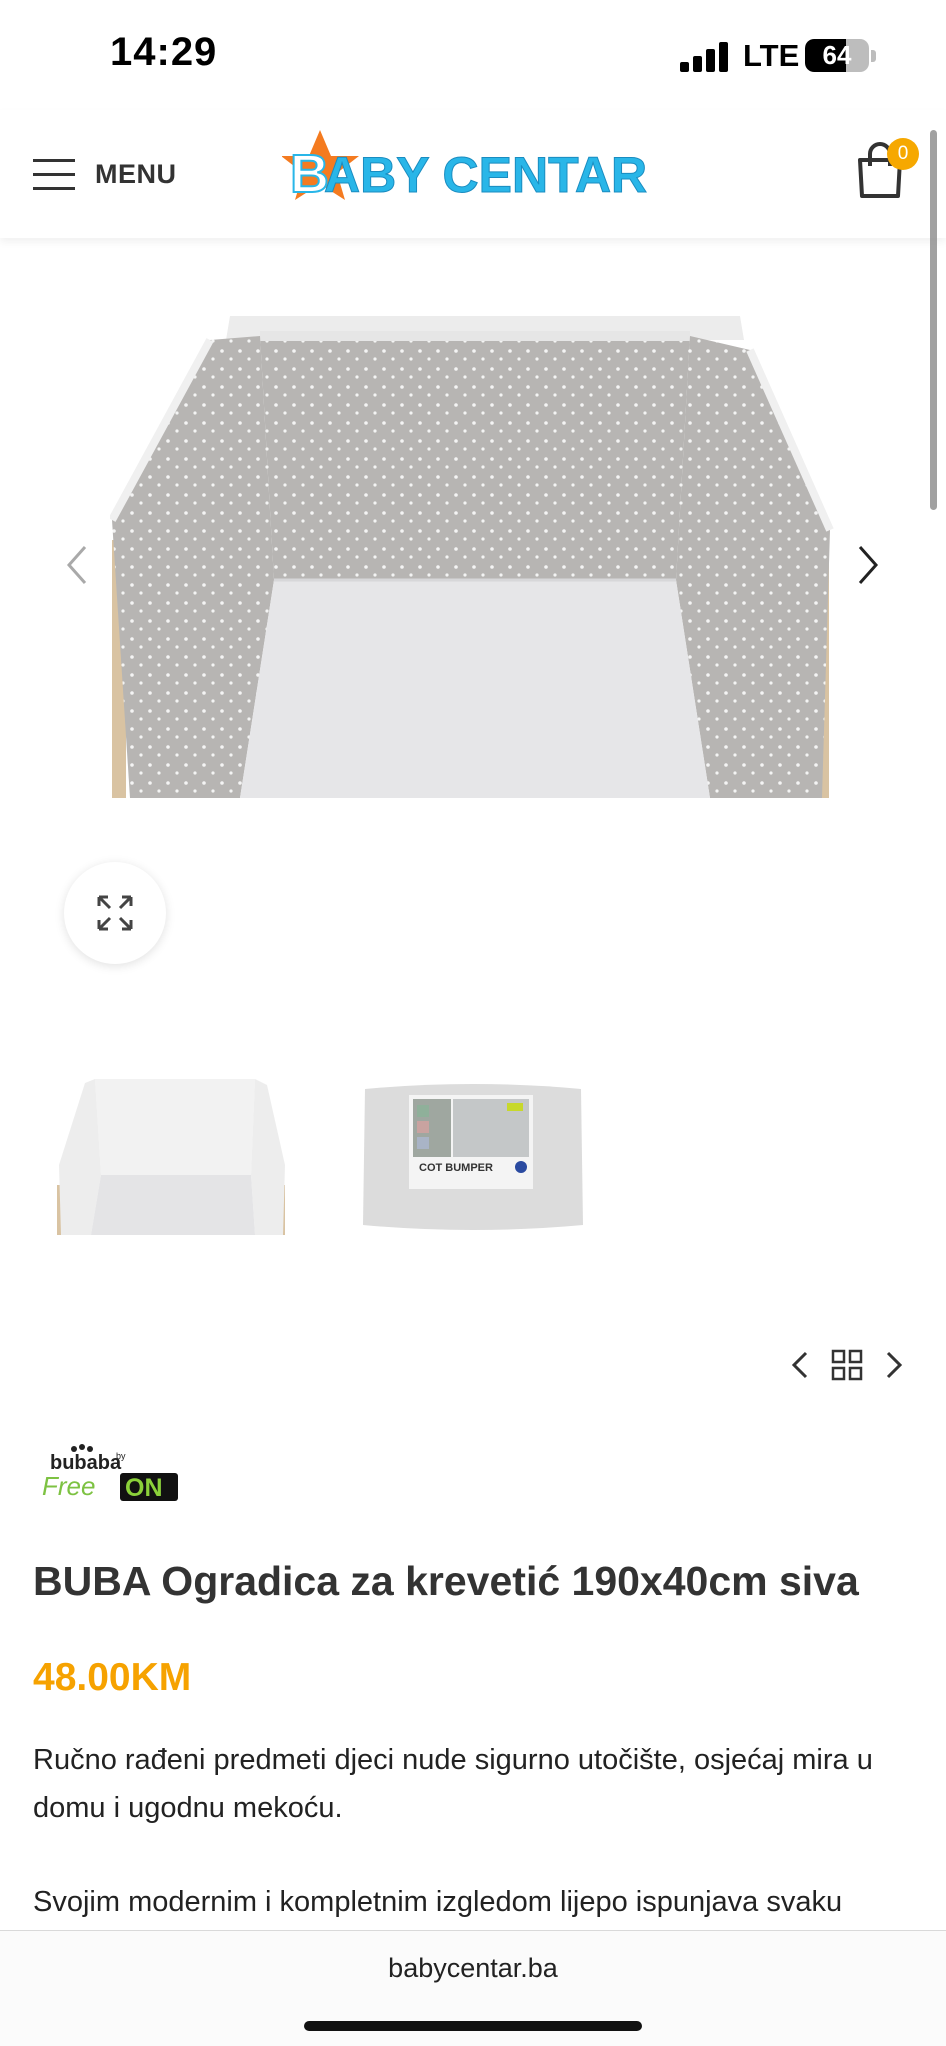  Describe the element at coordinates (473, 1968) in the screenshot. I see `url-text: babycentar.ba` at that location.